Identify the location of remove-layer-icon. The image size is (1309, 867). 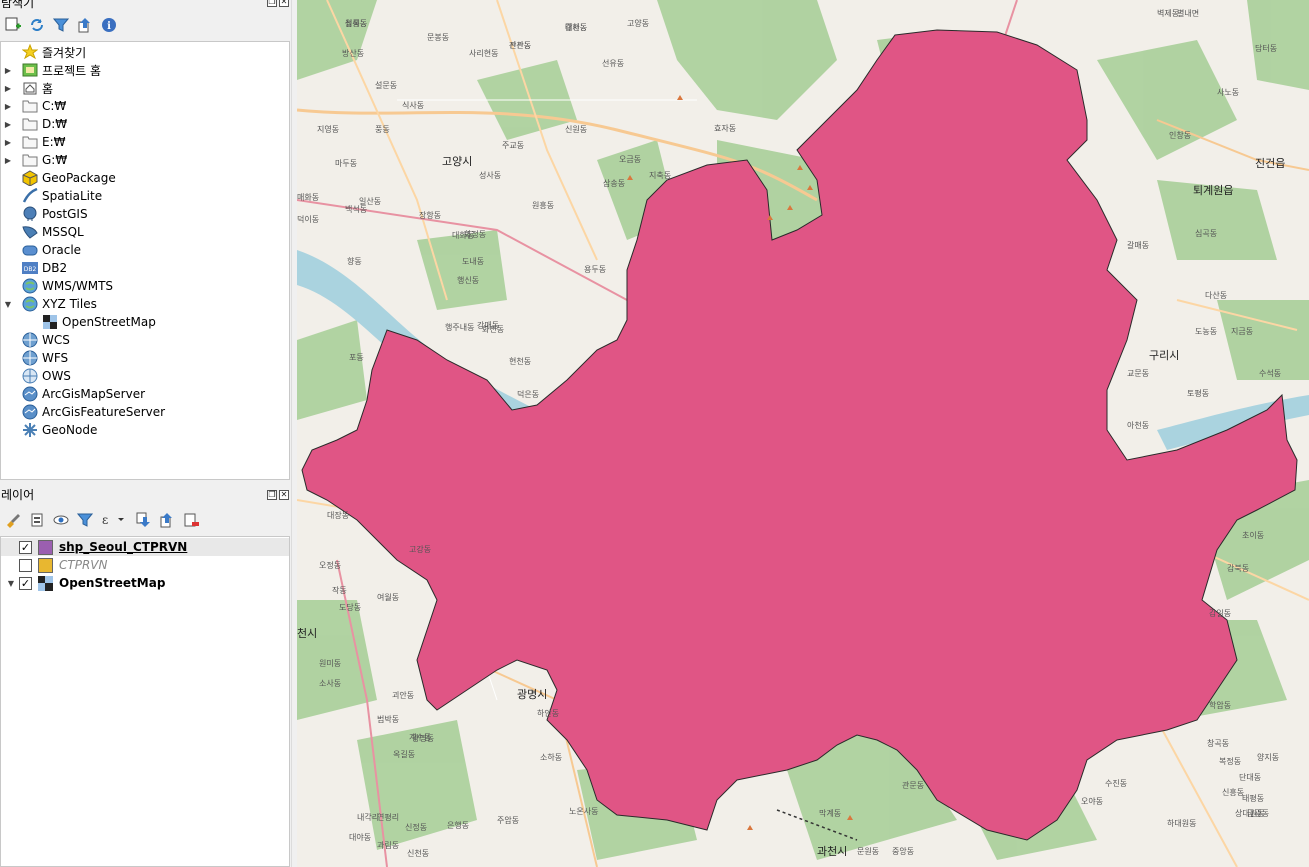
(191, 520).